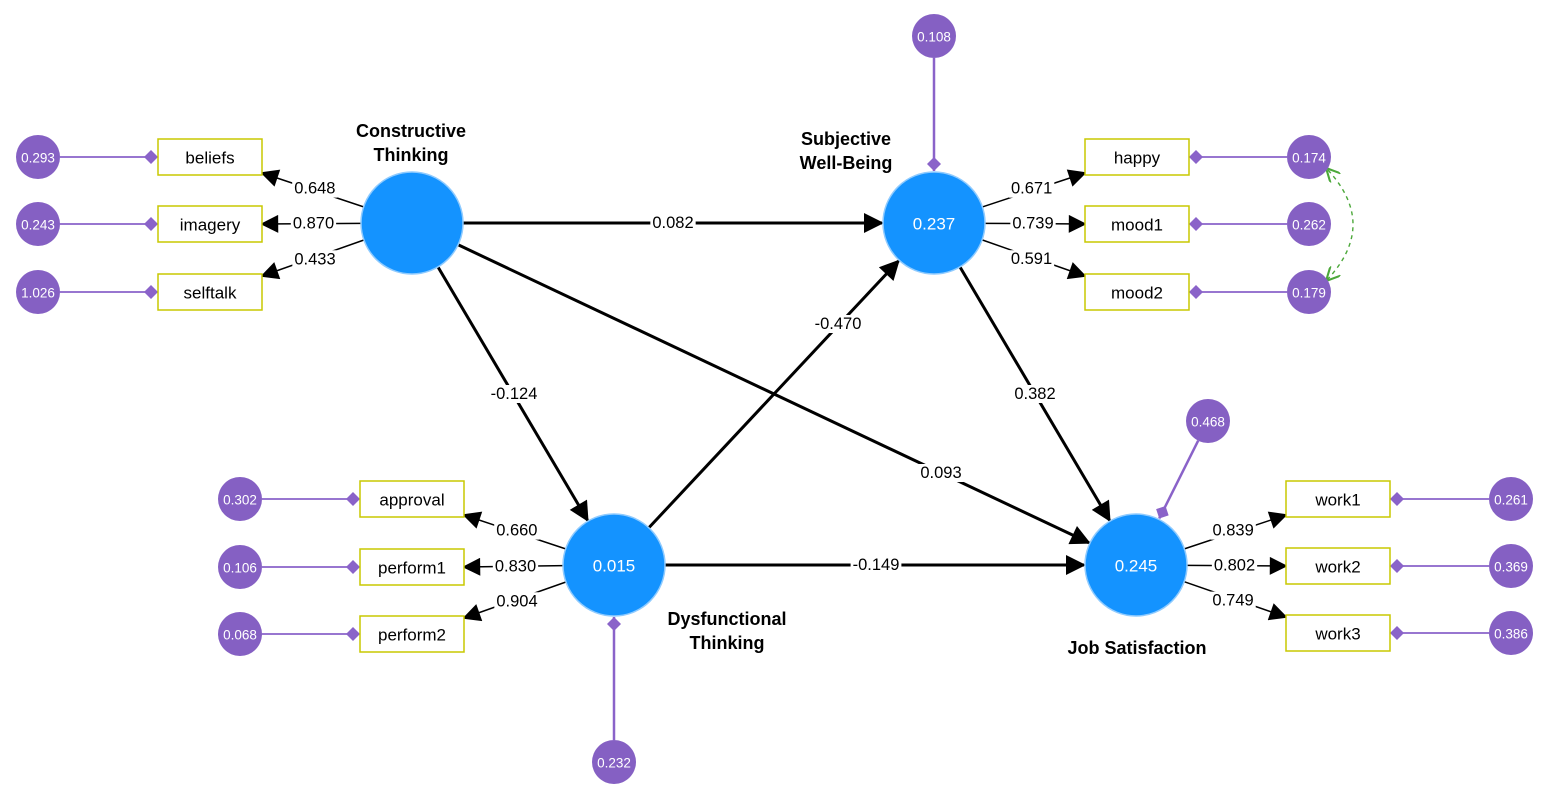 The width and height of the screenshot is (1549, 795). I want to click on path-coefficient-group: 0.082, so click(673, 223).